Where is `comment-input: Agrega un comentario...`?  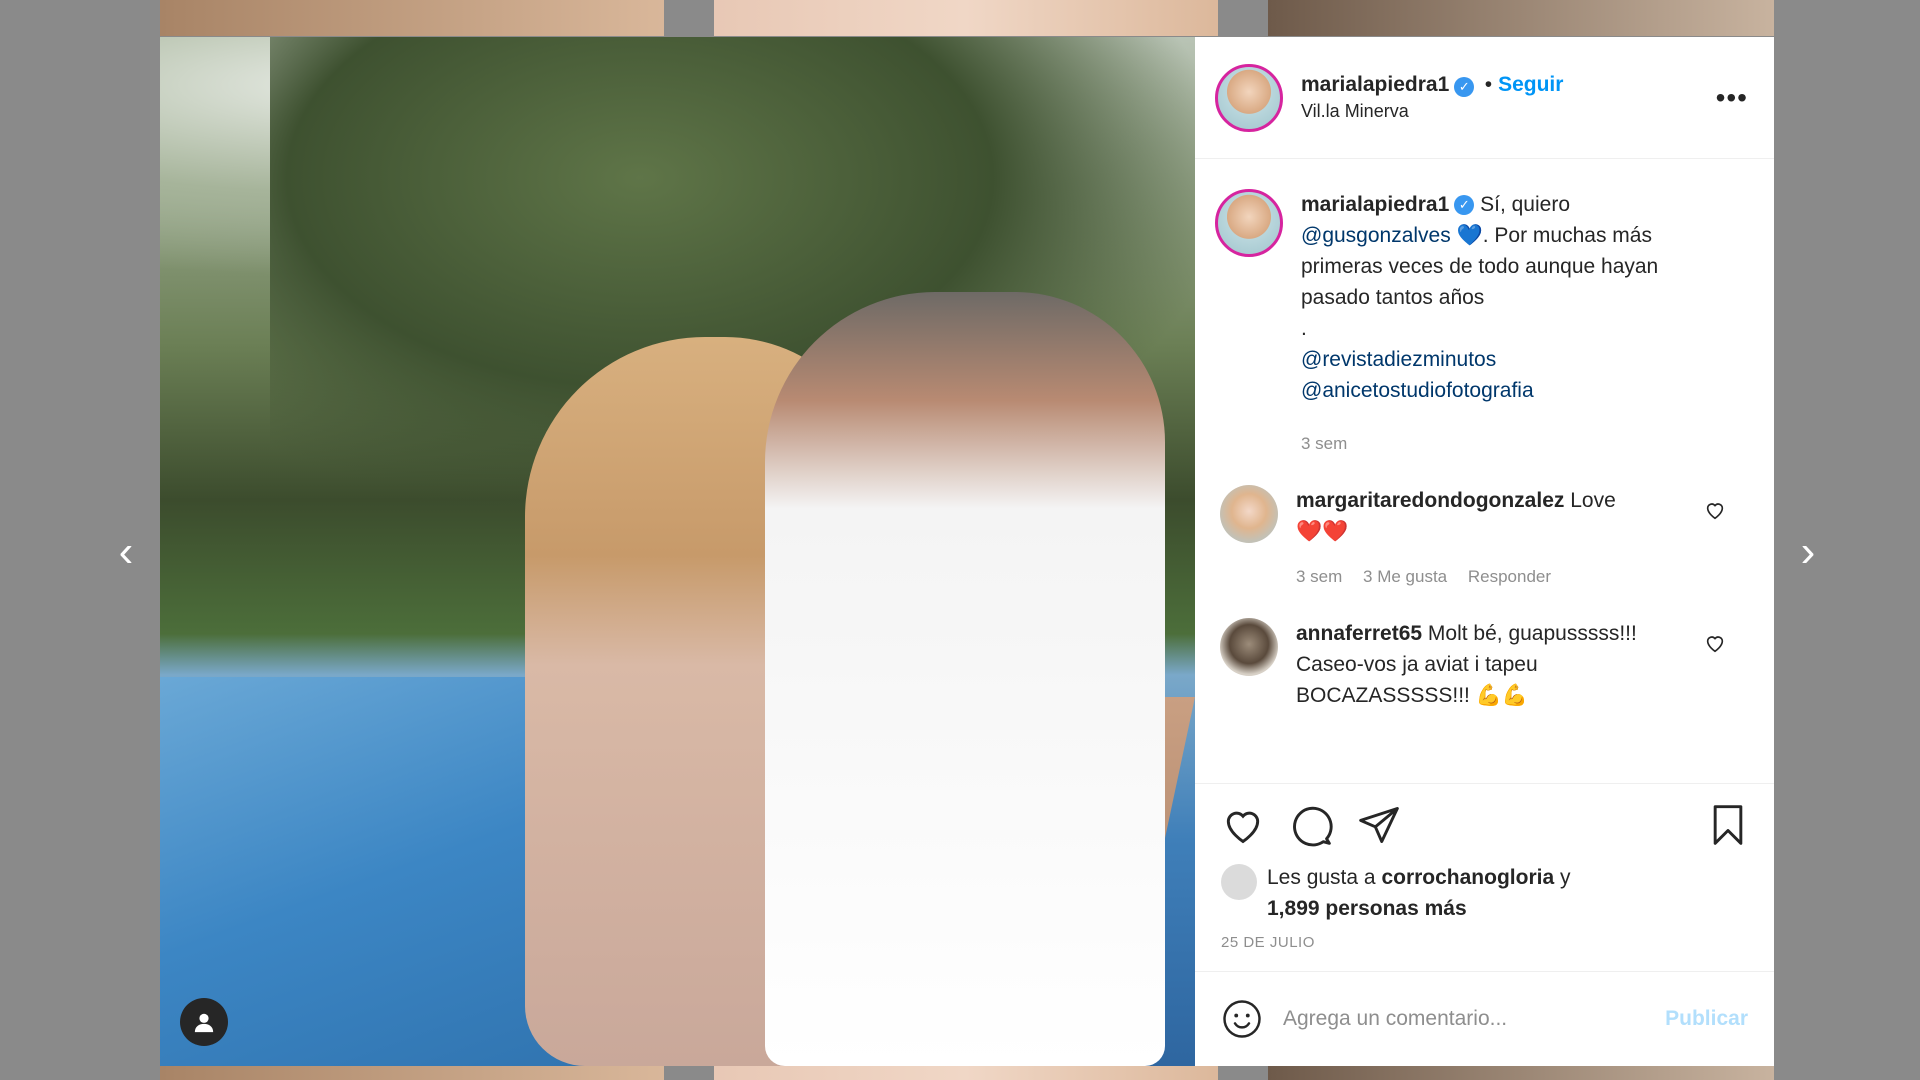 comment-input: Agrega un comentario... is located at coordinates (1474, 1019).